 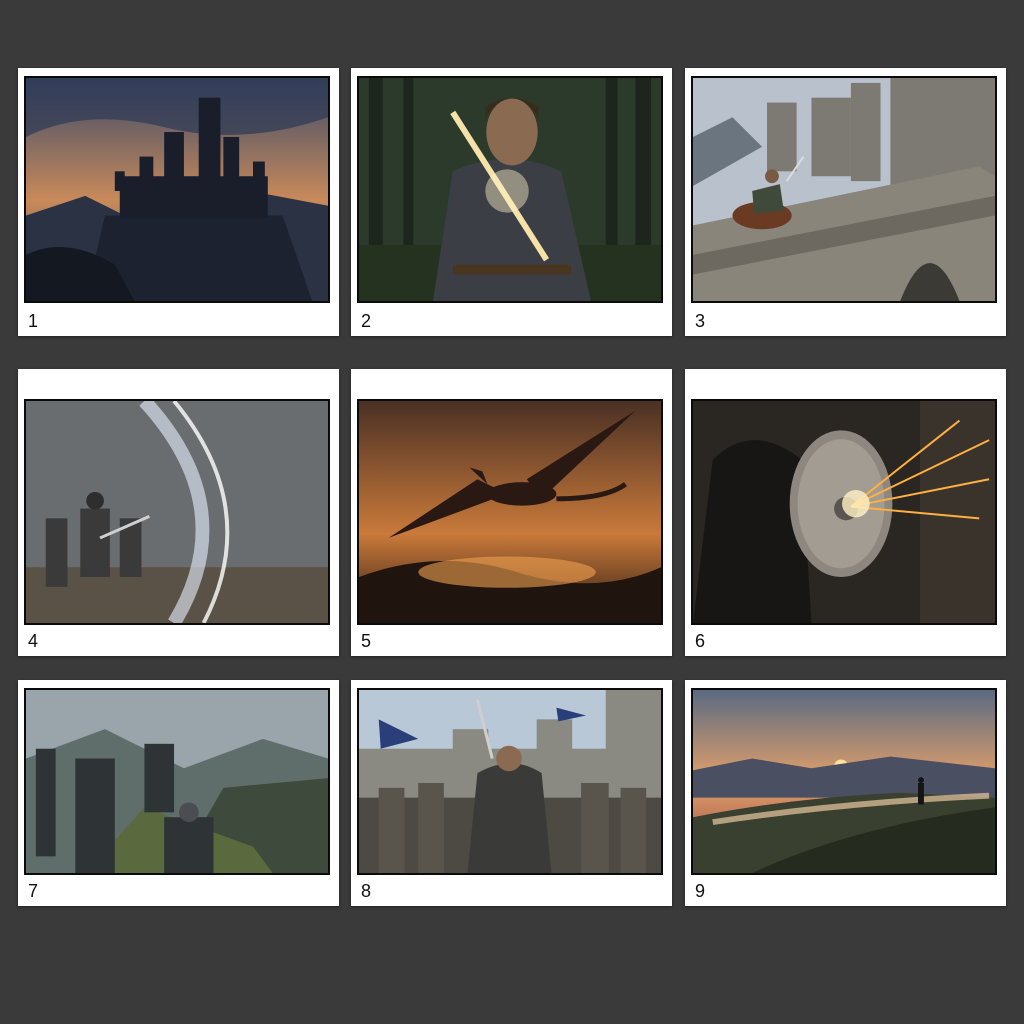 What do you see at coordinates (366, 321) in the screenshot?
I see `panel-number-2: 2` at bounding box center [366, 321].